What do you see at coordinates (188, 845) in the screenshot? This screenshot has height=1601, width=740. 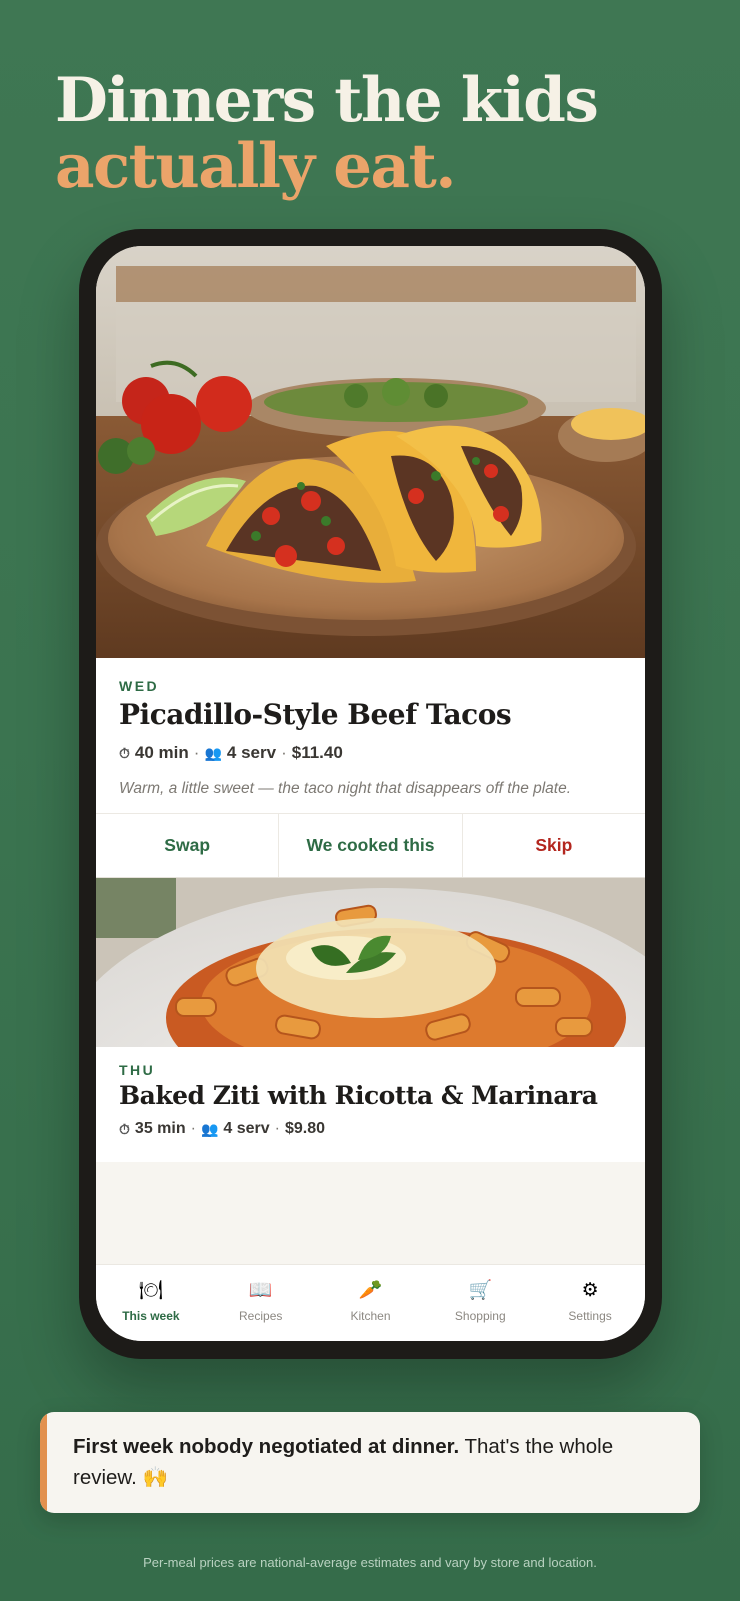 I see `swap-button: Swap` at bounding box center [188, 845].